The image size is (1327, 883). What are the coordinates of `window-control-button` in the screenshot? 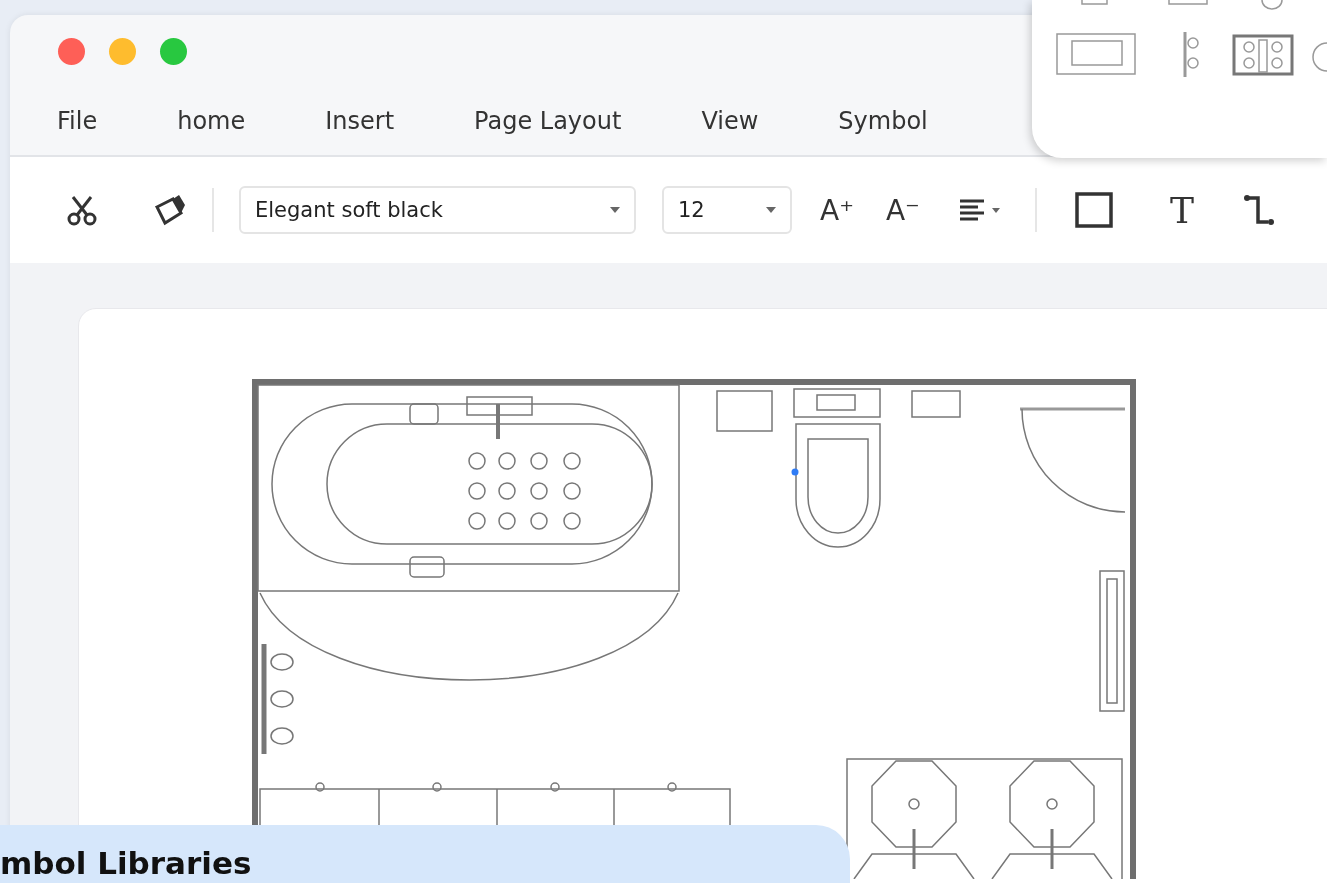 It's located at (71, 51).